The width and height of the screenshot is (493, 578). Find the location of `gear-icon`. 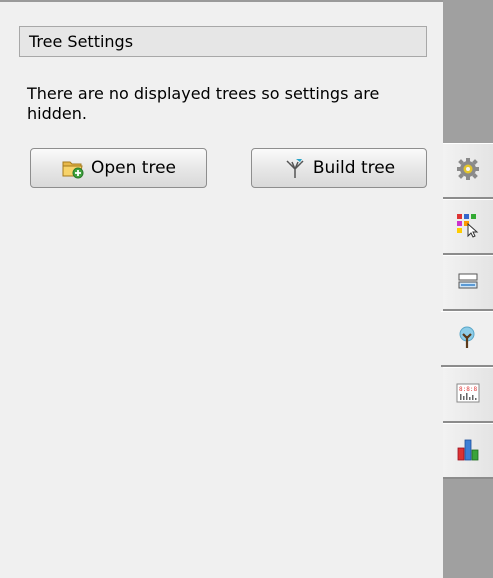

gear-icon is located at coordinates (468, 171).